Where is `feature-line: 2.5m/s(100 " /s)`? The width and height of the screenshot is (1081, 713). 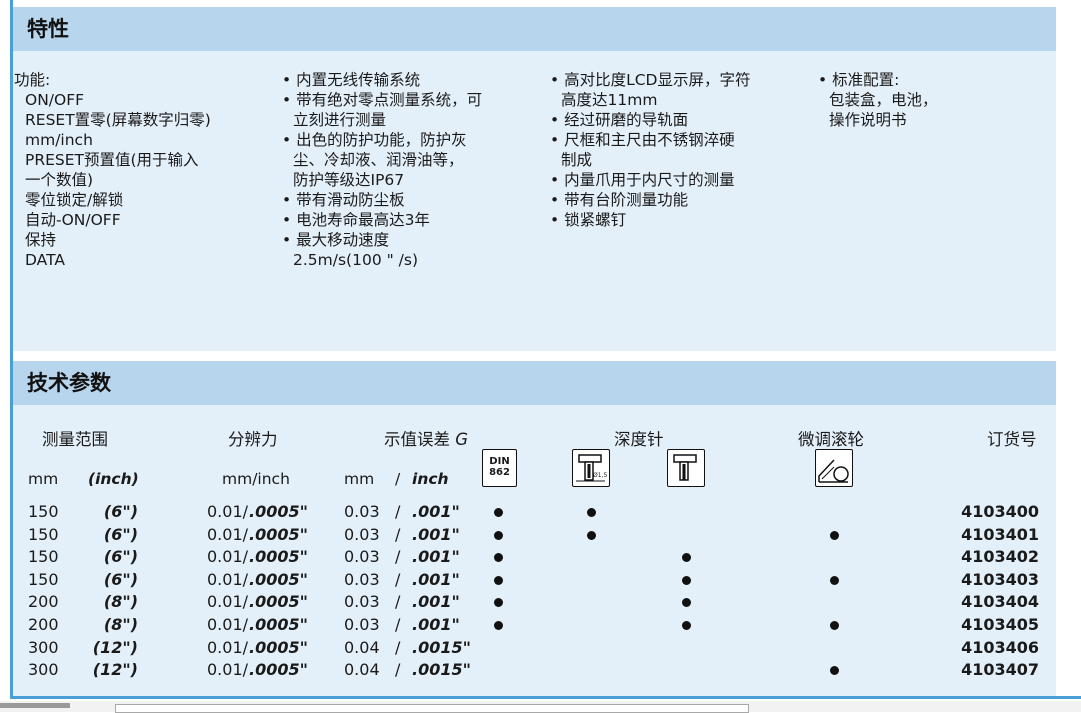
feature-line: 2.5m/s(100 " /s) is located at coordinates (356, 260).